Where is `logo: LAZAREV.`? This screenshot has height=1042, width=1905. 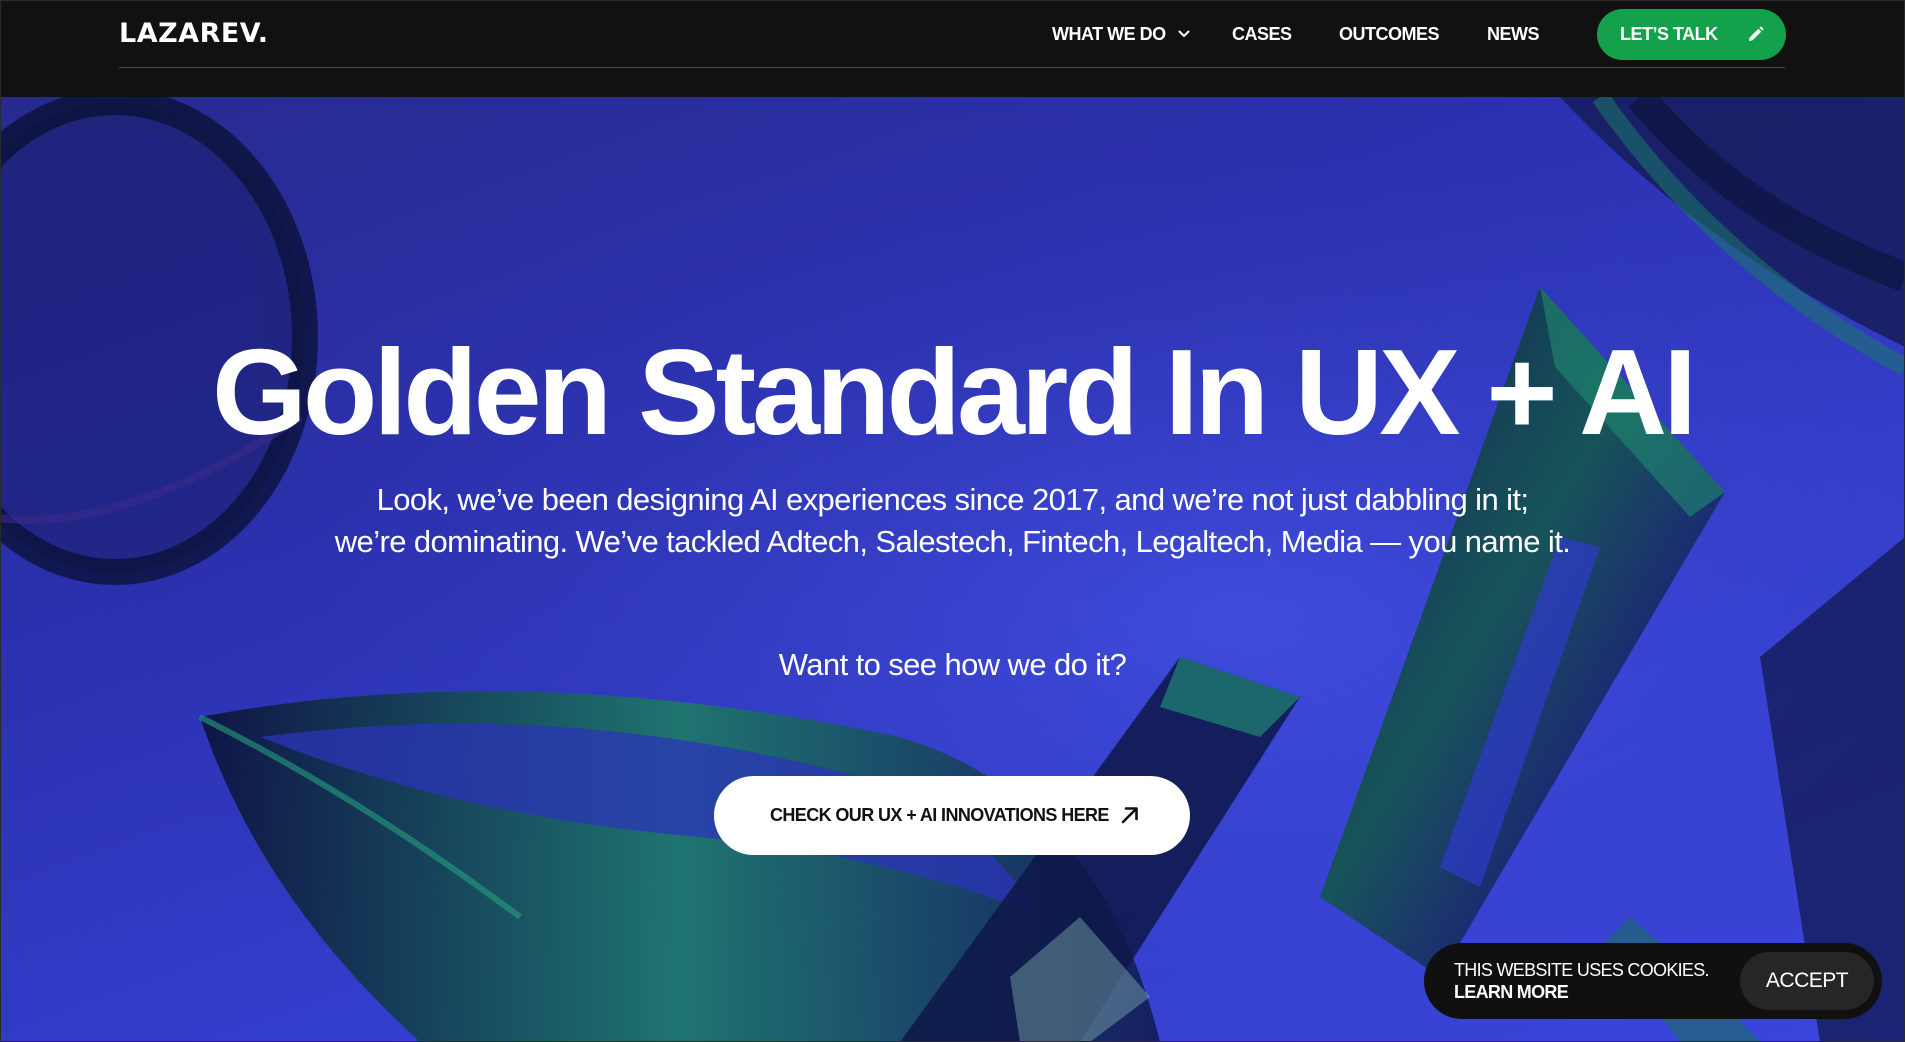
logo: LAZAREV. is located at coordinates (193, 34).